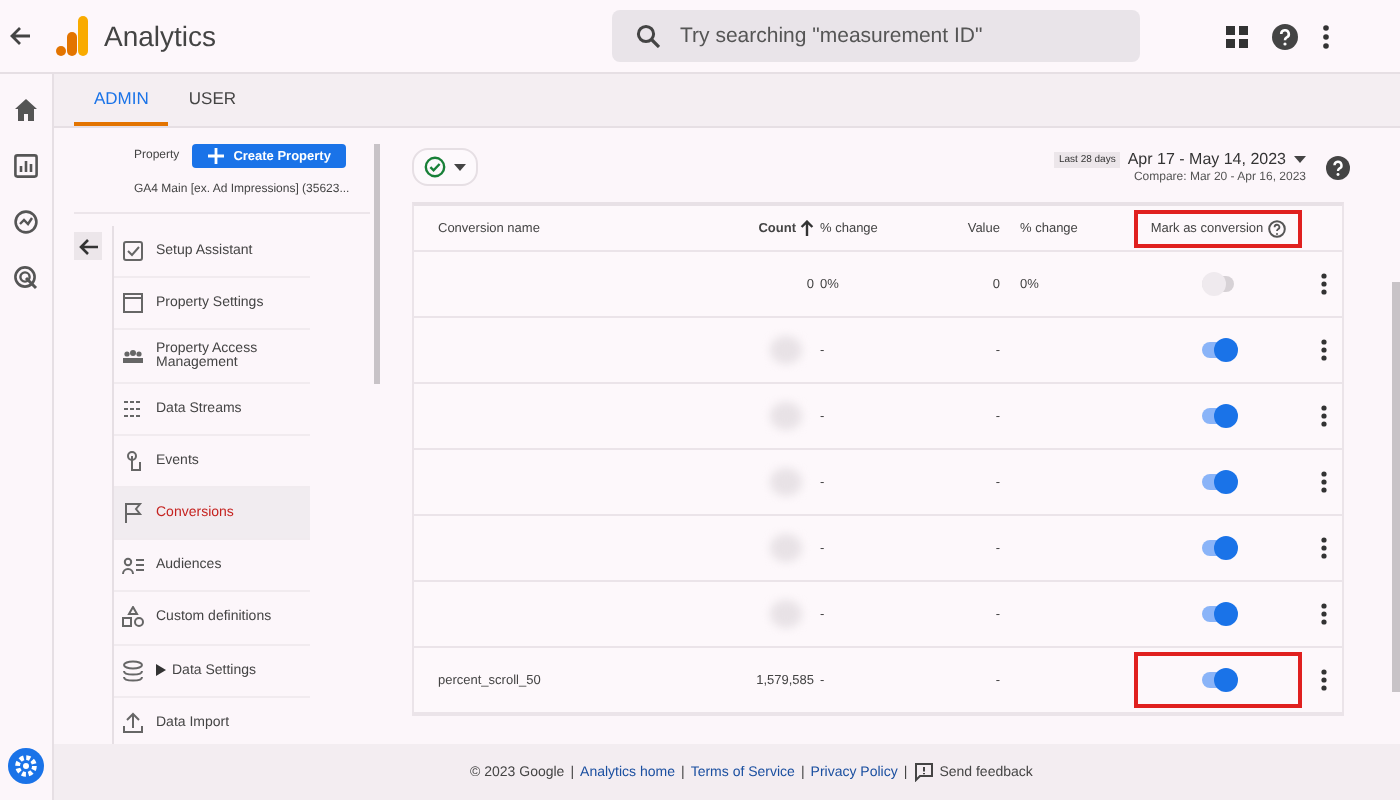 This screenshot has height=800, width=1400. What do you see at coordinates (26, 166) in the screenshot?
I see `reports-icon` at bounding box center [26, 166].